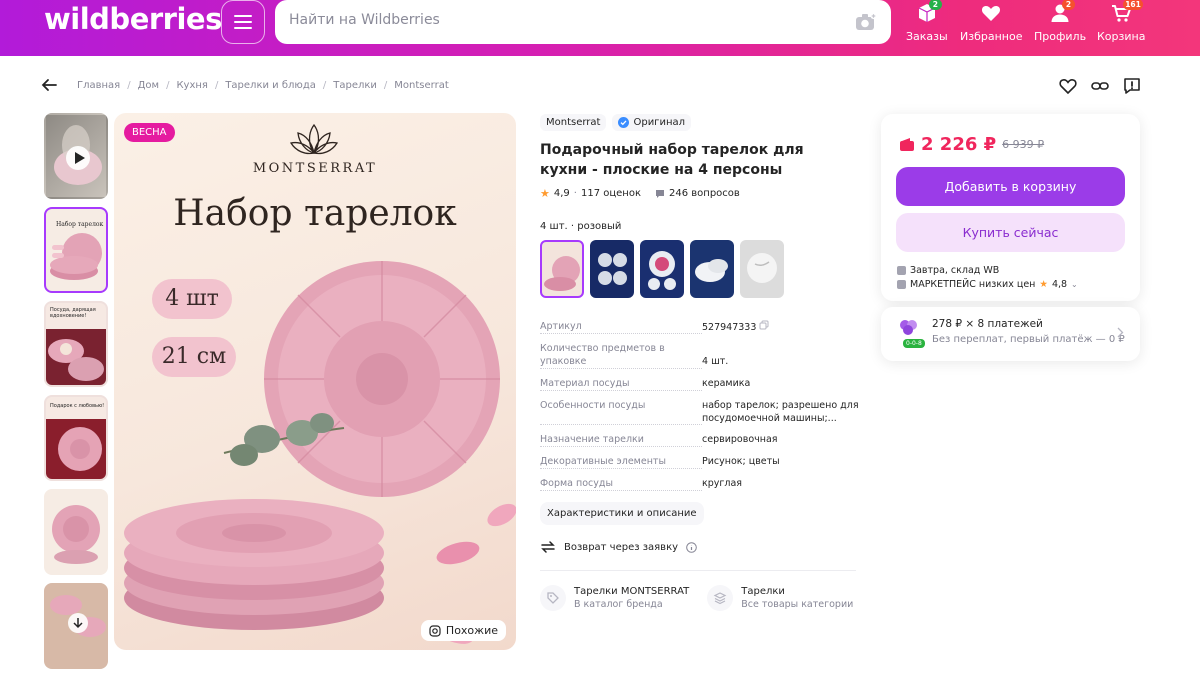  What do you see at coordinates (621, 384) in the screenshot?
I see `spec-key: Материал посуды` at bounding box center [621, 384].